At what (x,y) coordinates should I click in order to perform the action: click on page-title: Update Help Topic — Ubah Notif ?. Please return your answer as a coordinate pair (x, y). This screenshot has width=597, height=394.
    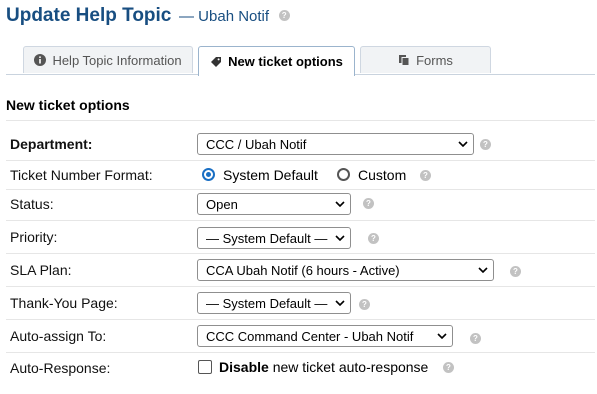
    Looking at the image, I should click on (148, 16).